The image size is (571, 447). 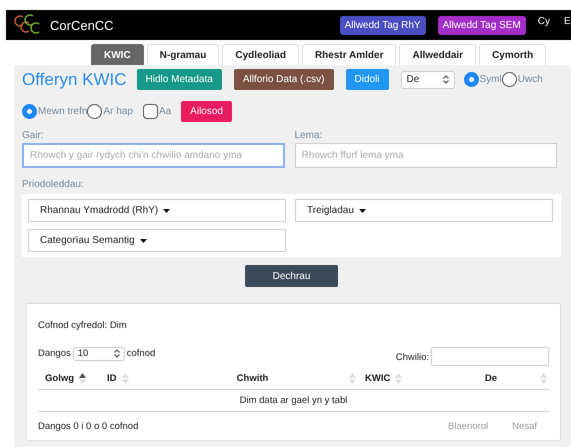 I want to click on radio-label: Mewn trefn, so click(x=63, y=111).